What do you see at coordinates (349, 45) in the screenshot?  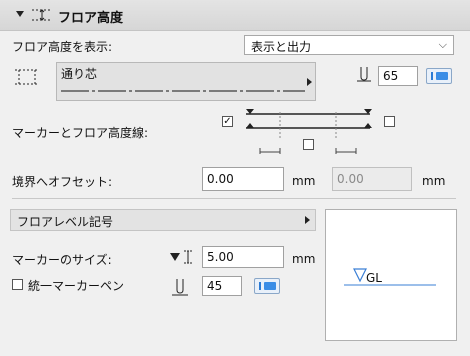 I see `display-select: 表示と出力 ⌵` at bounding box center [349, 45].